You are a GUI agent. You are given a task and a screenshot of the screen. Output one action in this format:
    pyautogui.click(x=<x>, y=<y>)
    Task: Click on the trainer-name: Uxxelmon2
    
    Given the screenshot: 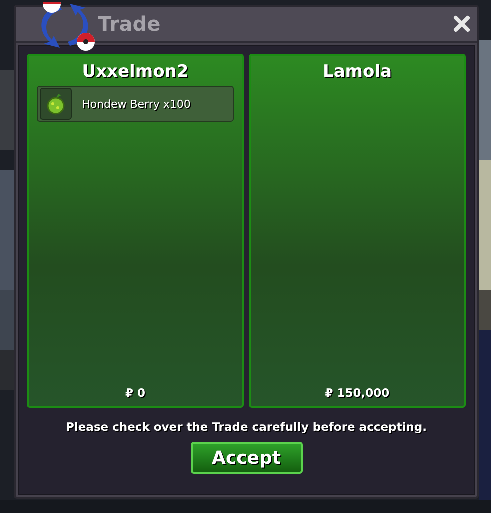 What is the action you would take?
    pyautogui.click(x=135, y=72)
    